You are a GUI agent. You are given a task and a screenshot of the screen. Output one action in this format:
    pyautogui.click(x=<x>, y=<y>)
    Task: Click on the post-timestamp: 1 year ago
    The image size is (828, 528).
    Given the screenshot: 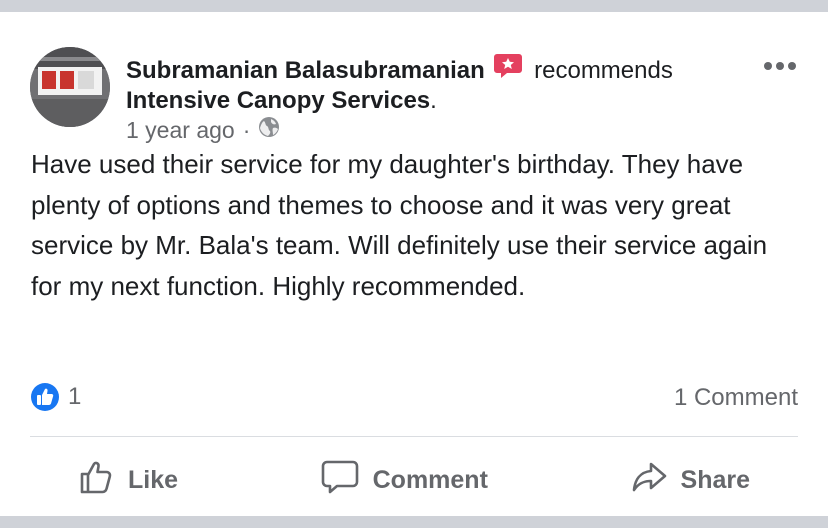 What is the action you would take?
    pyautogui.click(x=180, y=130)
    